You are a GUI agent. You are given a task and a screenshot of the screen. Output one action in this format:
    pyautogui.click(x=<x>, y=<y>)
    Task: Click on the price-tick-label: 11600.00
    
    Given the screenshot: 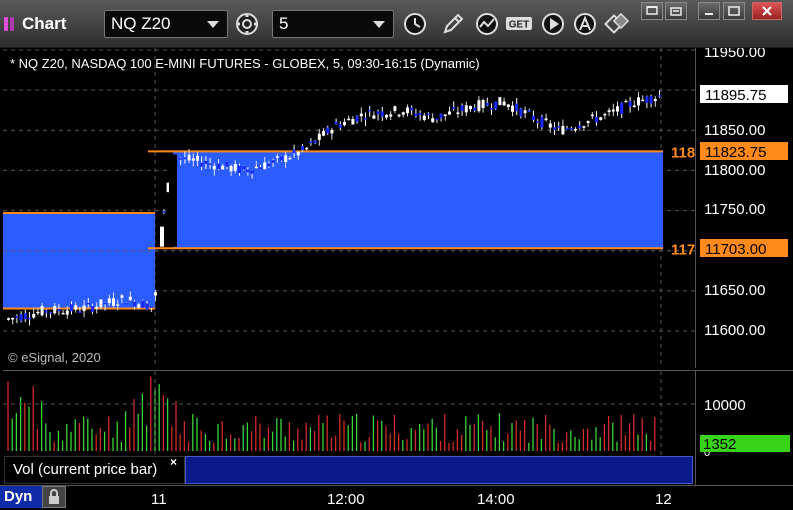 What is the action you would take?
    pyautogui.click(x=734, y=330)
    